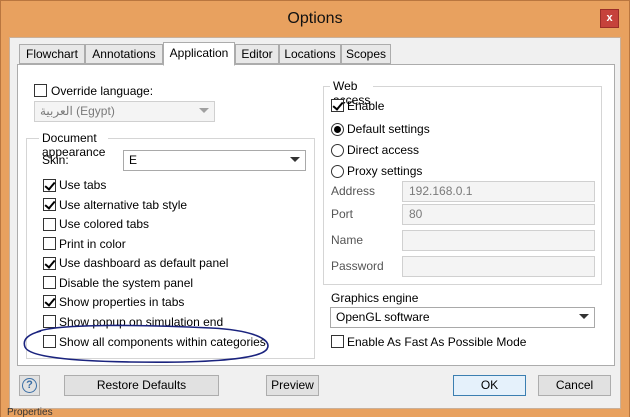 This screenshot has width=630, height=418. I want to click on port-field: 80, so click(498, 214).